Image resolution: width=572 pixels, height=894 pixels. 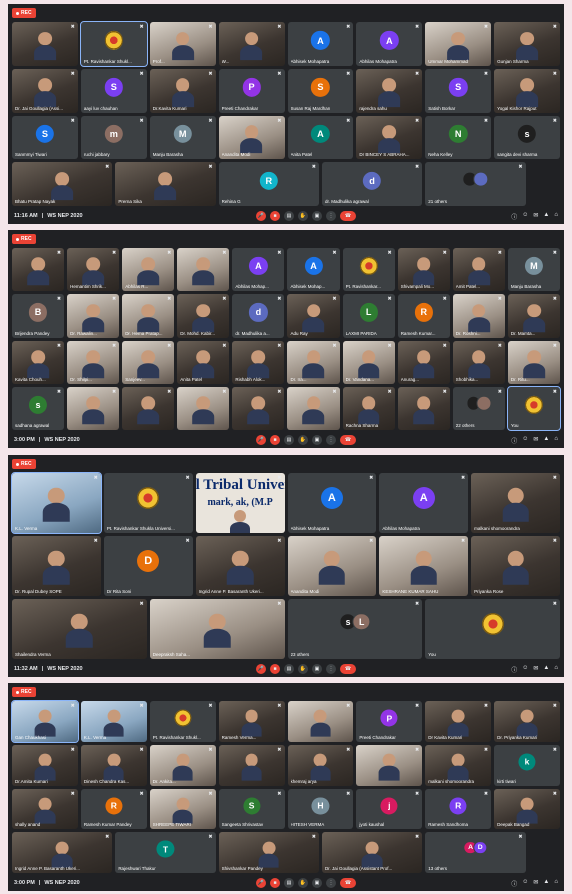 What do you see at coordinates (368, 316) in the screenshot?
I see `participant-tile: L ✖ LAXMI PARIDA` at bounding box center [368, 316].